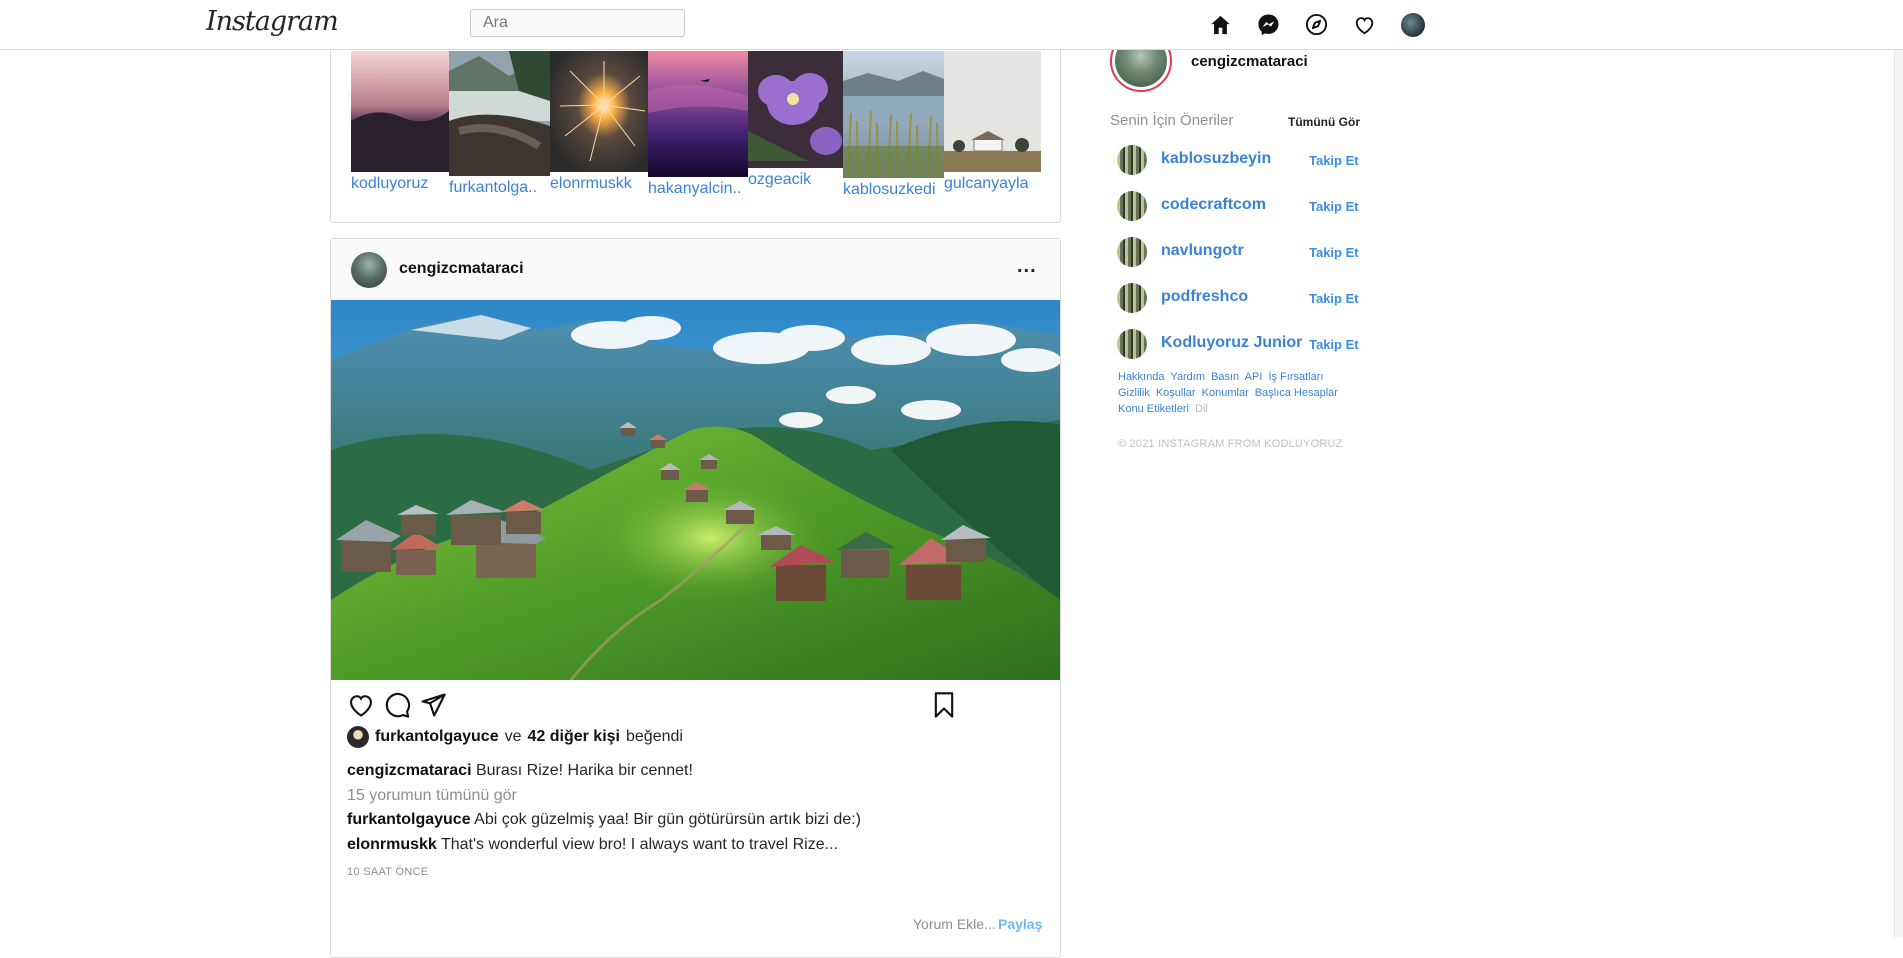  I want to click on nav-icons, so click(1316, 24).